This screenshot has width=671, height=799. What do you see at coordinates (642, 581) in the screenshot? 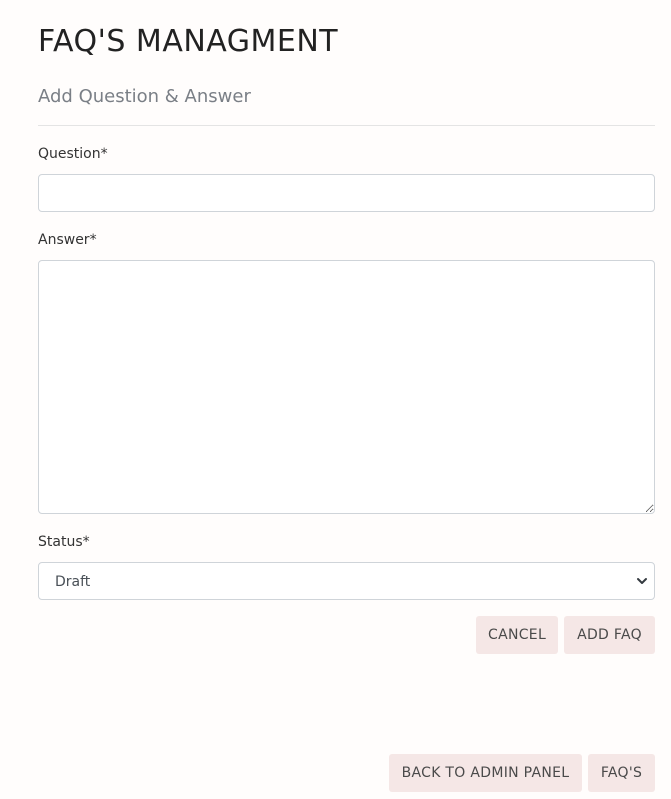
I see `chevron-down-icon` at bounding box center [642, 581].